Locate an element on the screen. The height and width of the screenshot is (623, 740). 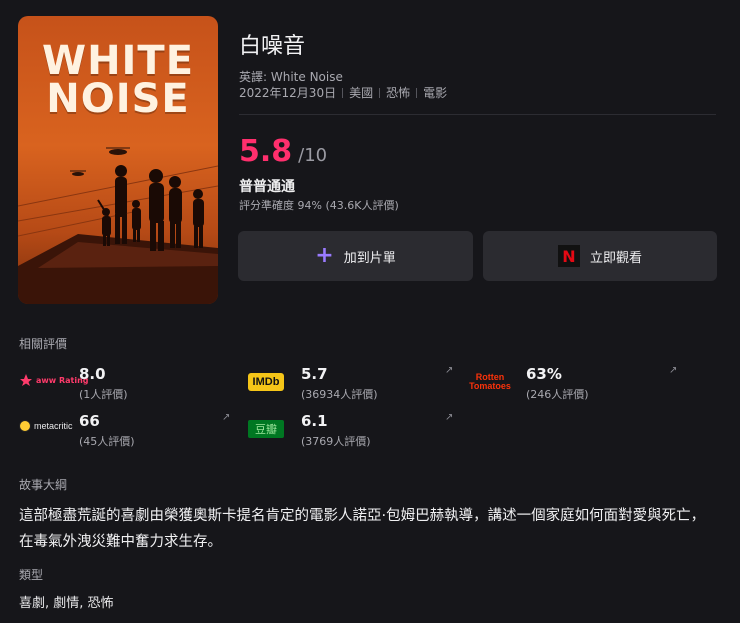
score-max: /10 is located at coordinates (313, 155).